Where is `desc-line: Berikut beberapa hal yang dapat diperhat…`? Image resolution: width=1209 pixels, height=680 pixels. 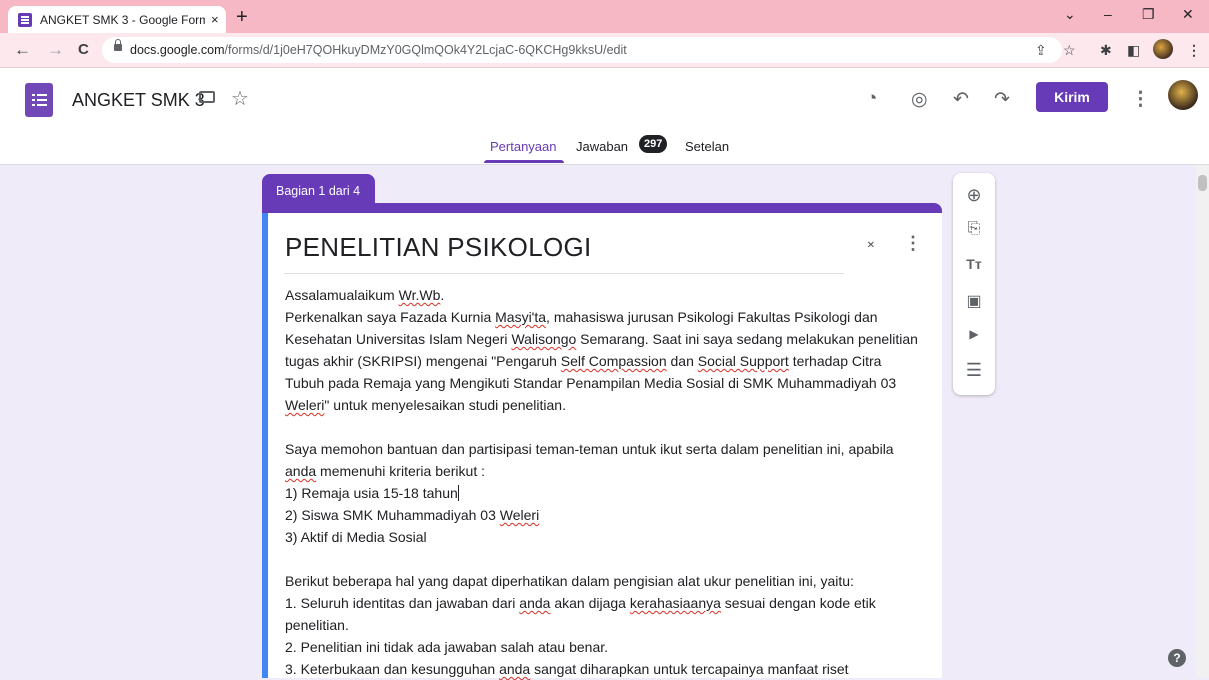 desc-line: Berikut beberapa hal yang dapat diperhat… is located at coordinates (569, 581).